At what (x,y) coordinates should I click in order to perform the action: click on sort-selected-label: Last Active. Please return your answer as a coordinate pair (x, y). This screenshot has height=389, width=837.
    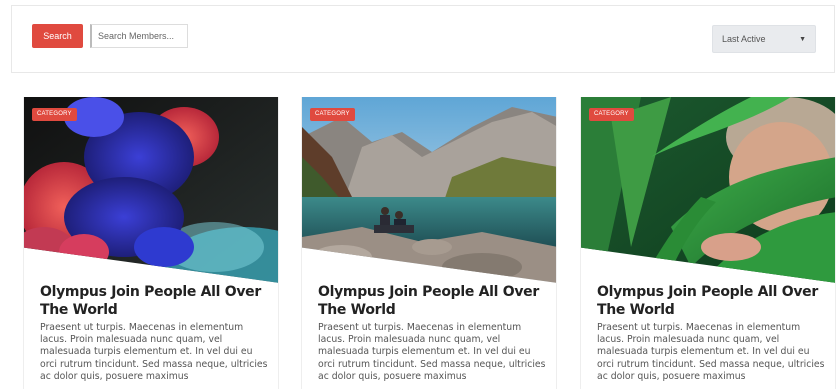
    Looking at the image, I should click on (744, 39).